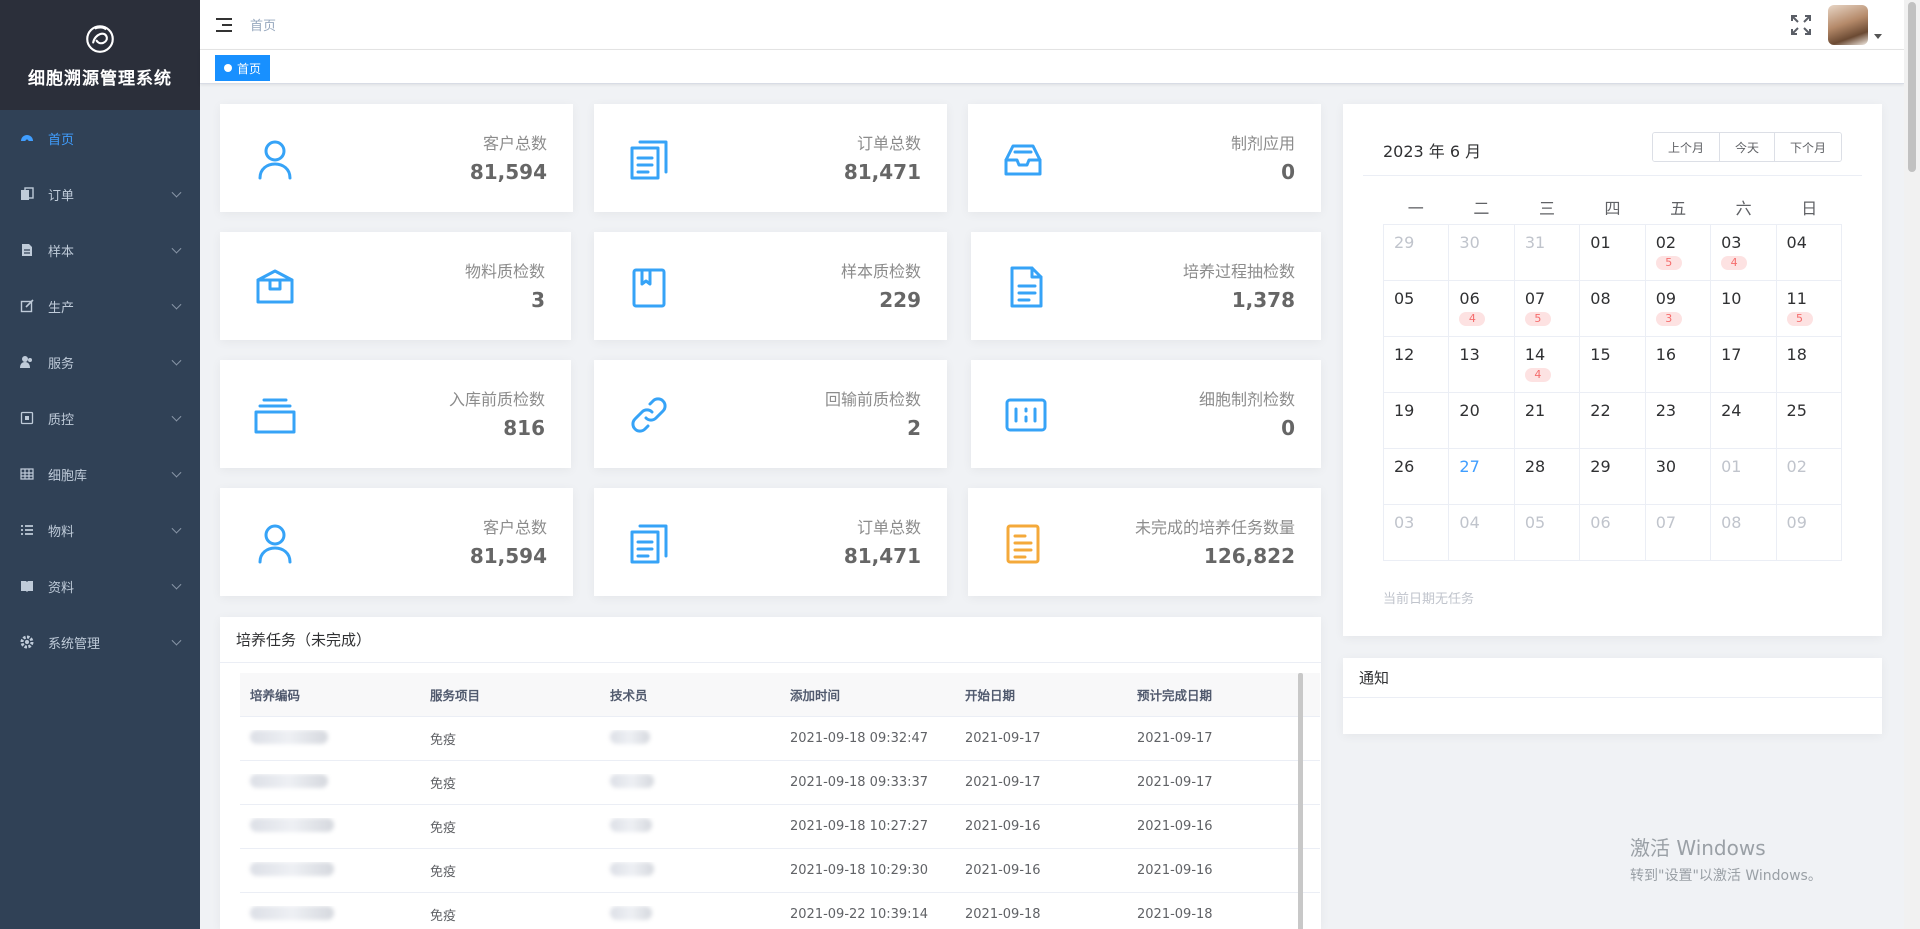  What do you see at coordinates (100, 55) in the screenshot?
I see `brand: 细胞溯源管理系统` at bounding box center [100, 55].